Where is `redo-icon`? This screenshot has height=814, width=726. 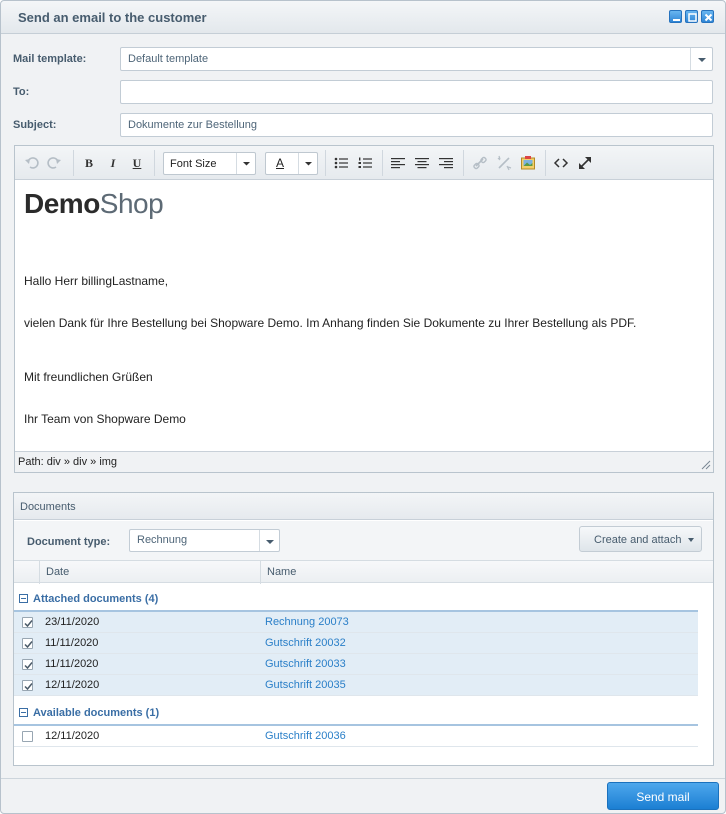
redo-icon is located at coordinates (54, 163).